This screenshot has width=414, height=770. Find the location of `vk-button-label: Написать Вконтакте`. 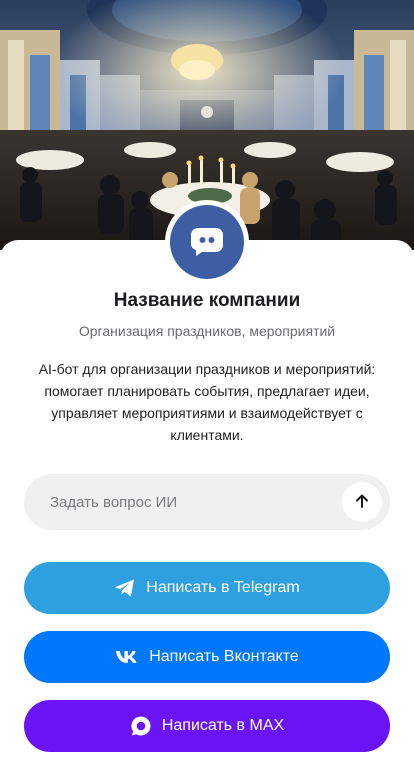

vk-button-label: Написать Вконтакте is located at coordinates (224, 656).